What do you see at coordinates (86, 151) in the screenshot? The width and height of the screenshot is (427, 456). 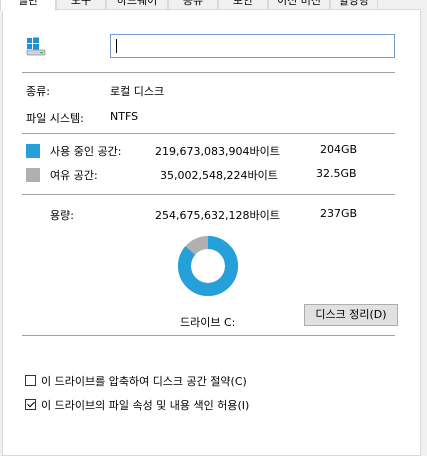 I see `used-space-label: 사용 중인 공간:` at bounding box center [86, 151].